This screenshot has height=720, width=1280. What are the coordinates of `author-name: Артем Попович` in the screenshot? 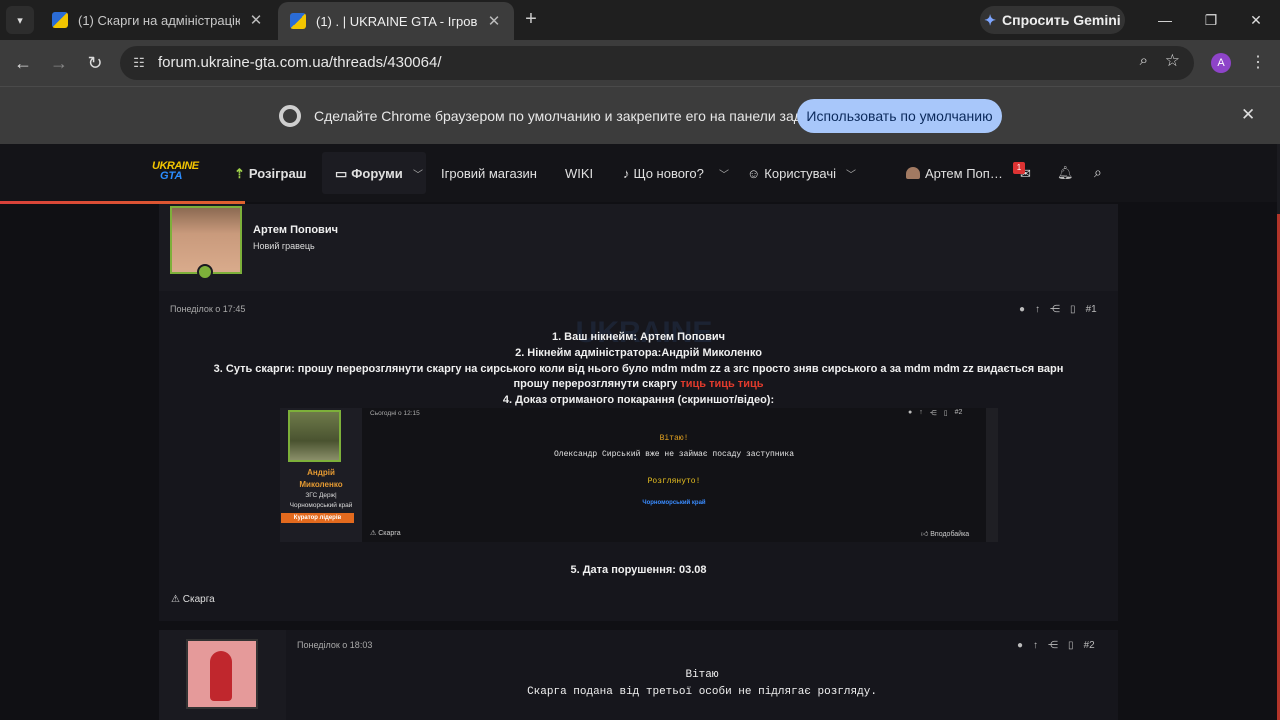 It's located at (295, 230).